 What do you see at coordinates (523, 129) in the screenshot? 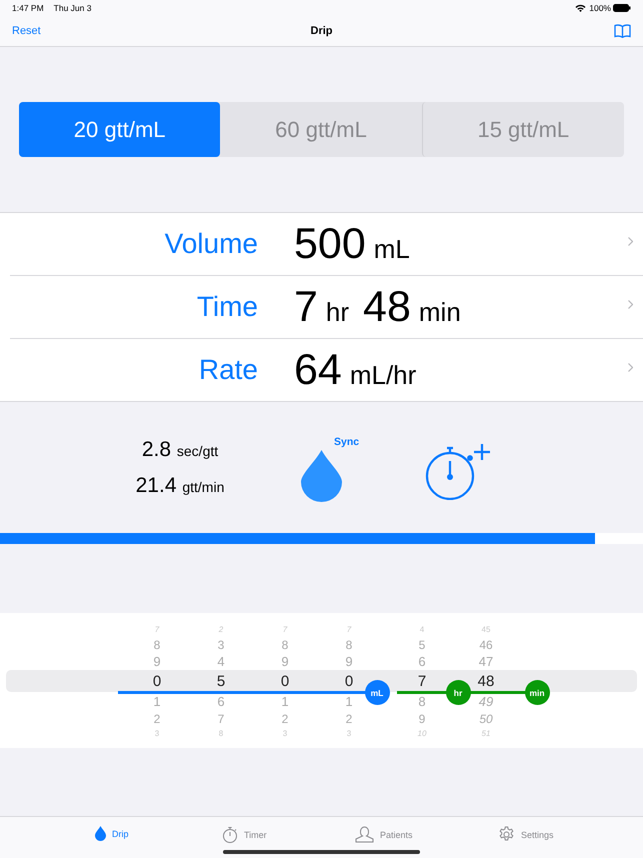
I see `drop-factor-segment: 15 gtt/mL` at bounding box center [523, 129].